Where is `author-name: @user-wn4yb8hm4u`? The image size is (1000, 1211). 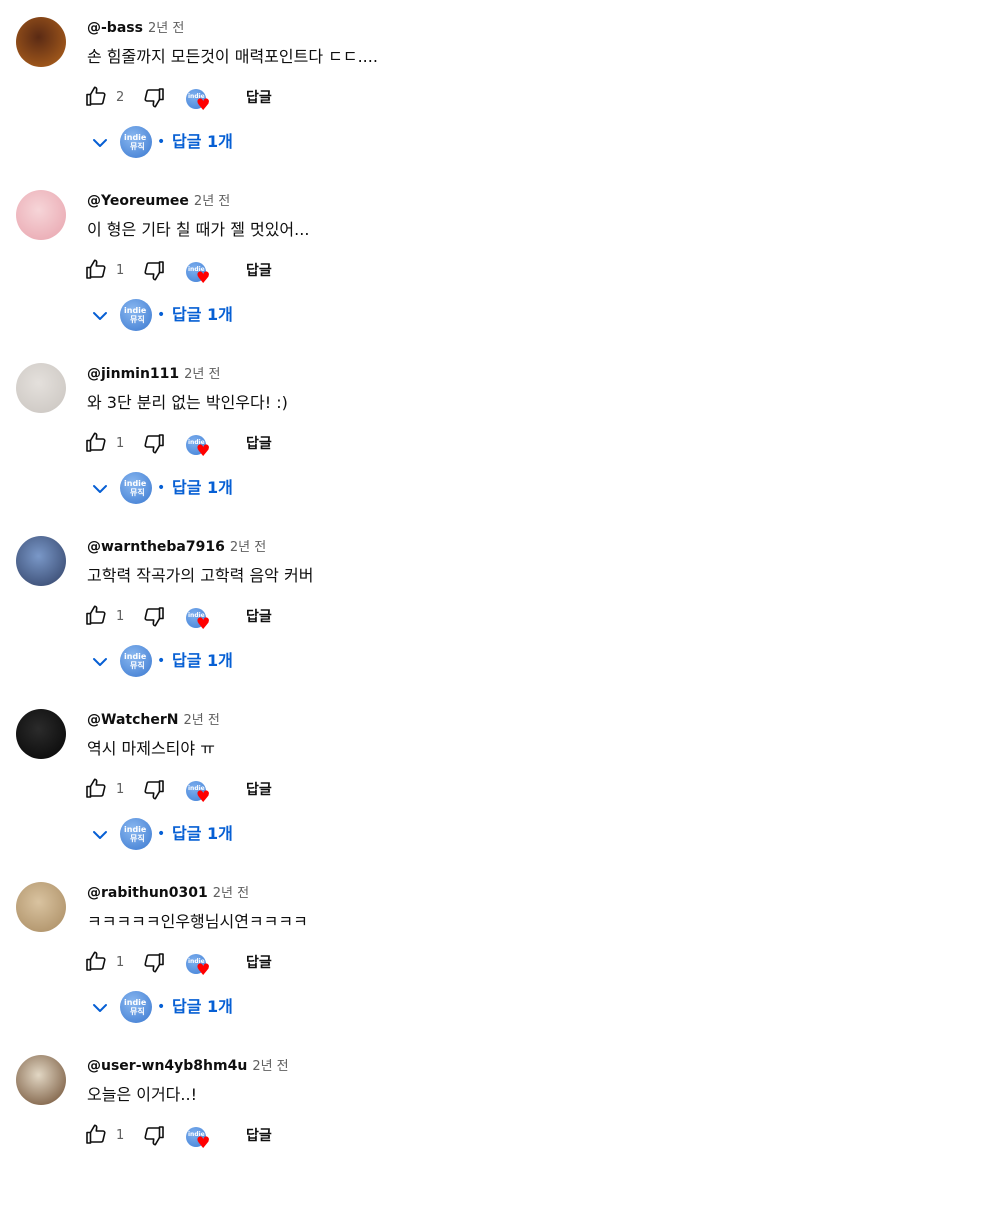
author-name: @user-wn4yb8hm4u is located at coordinates (167, 1066).